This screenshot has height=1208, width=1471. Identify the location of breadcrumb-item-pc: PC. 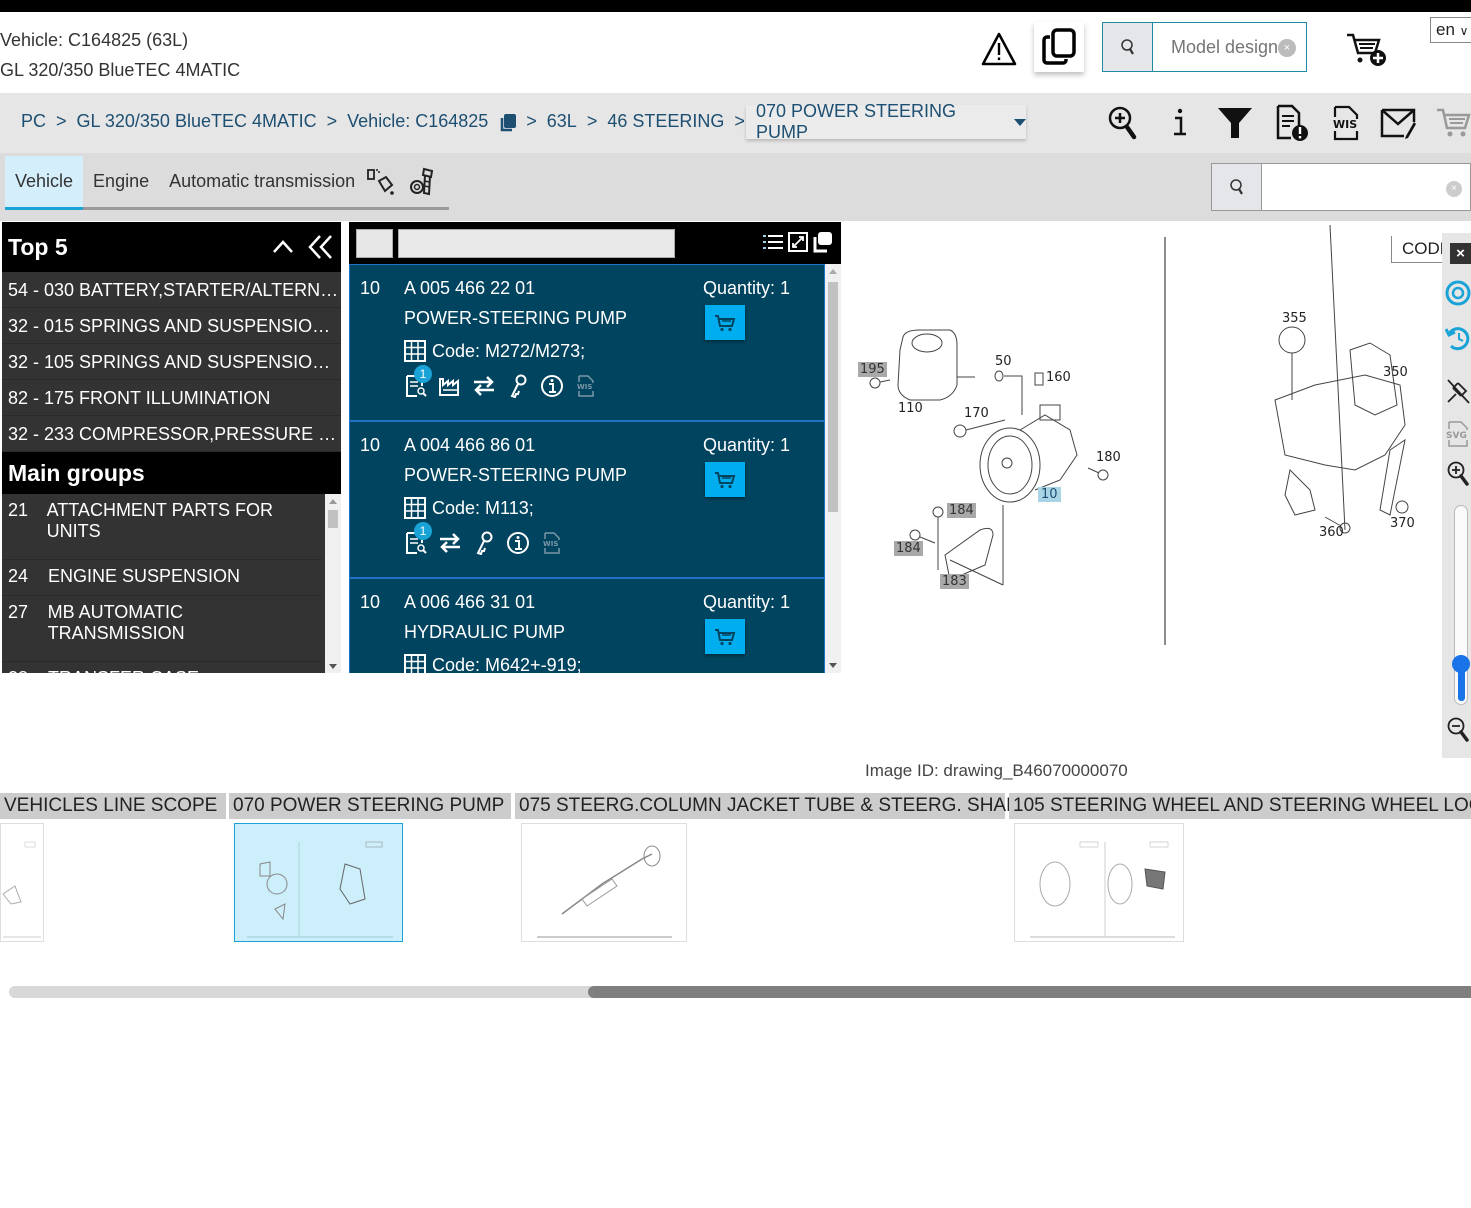
(33, 121).